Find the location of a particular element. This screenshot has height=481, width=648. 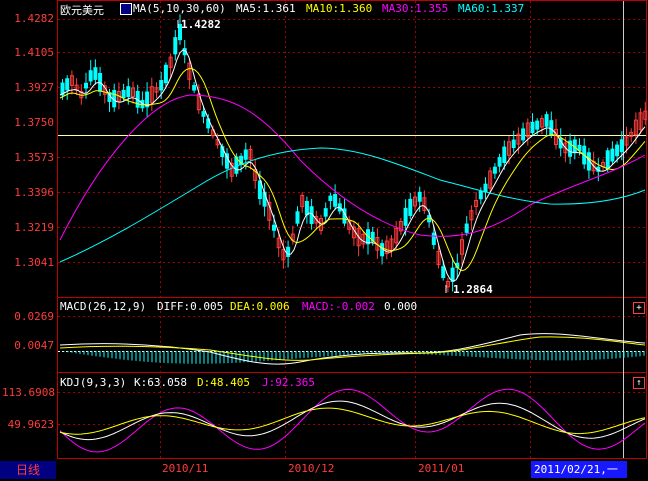

macd-zero: 0.000 is located at coordinates (401, 306).